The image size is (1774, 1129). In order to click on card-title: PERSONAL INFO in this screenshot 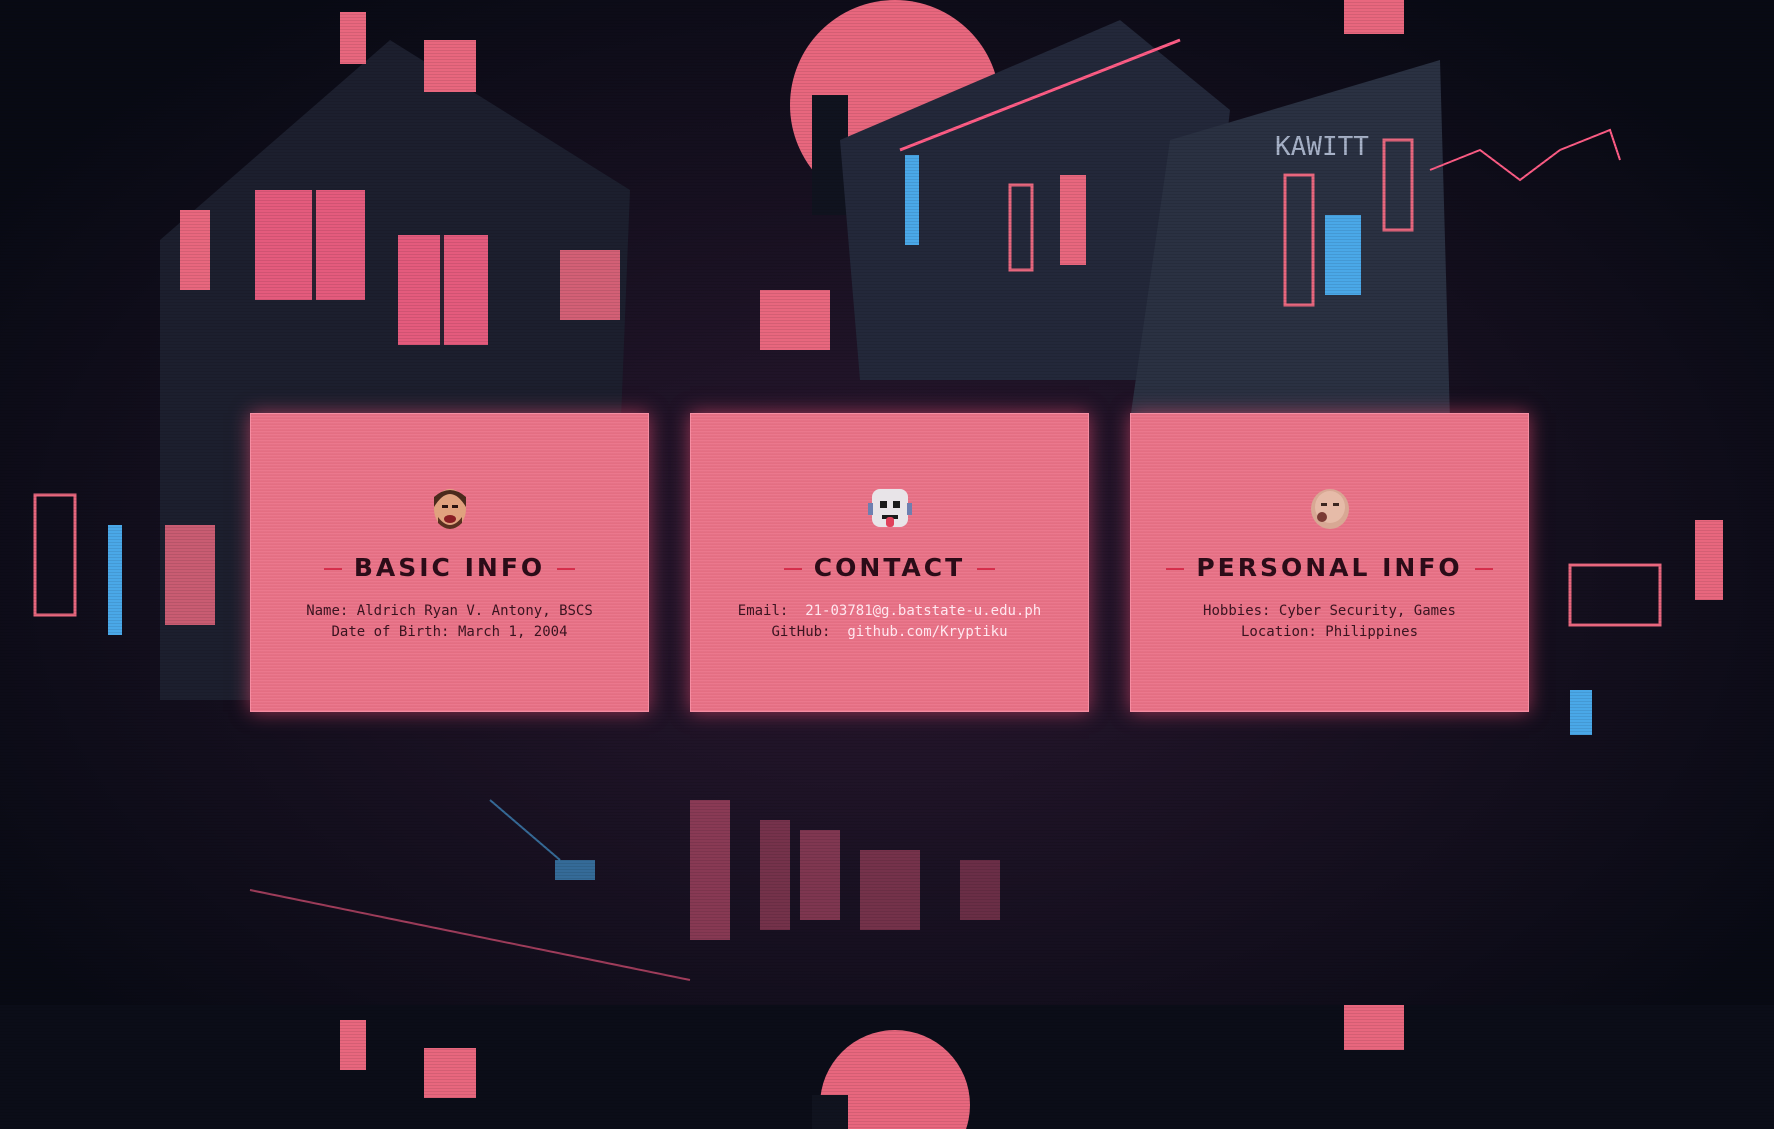, I will do `click(1329, 567)`.